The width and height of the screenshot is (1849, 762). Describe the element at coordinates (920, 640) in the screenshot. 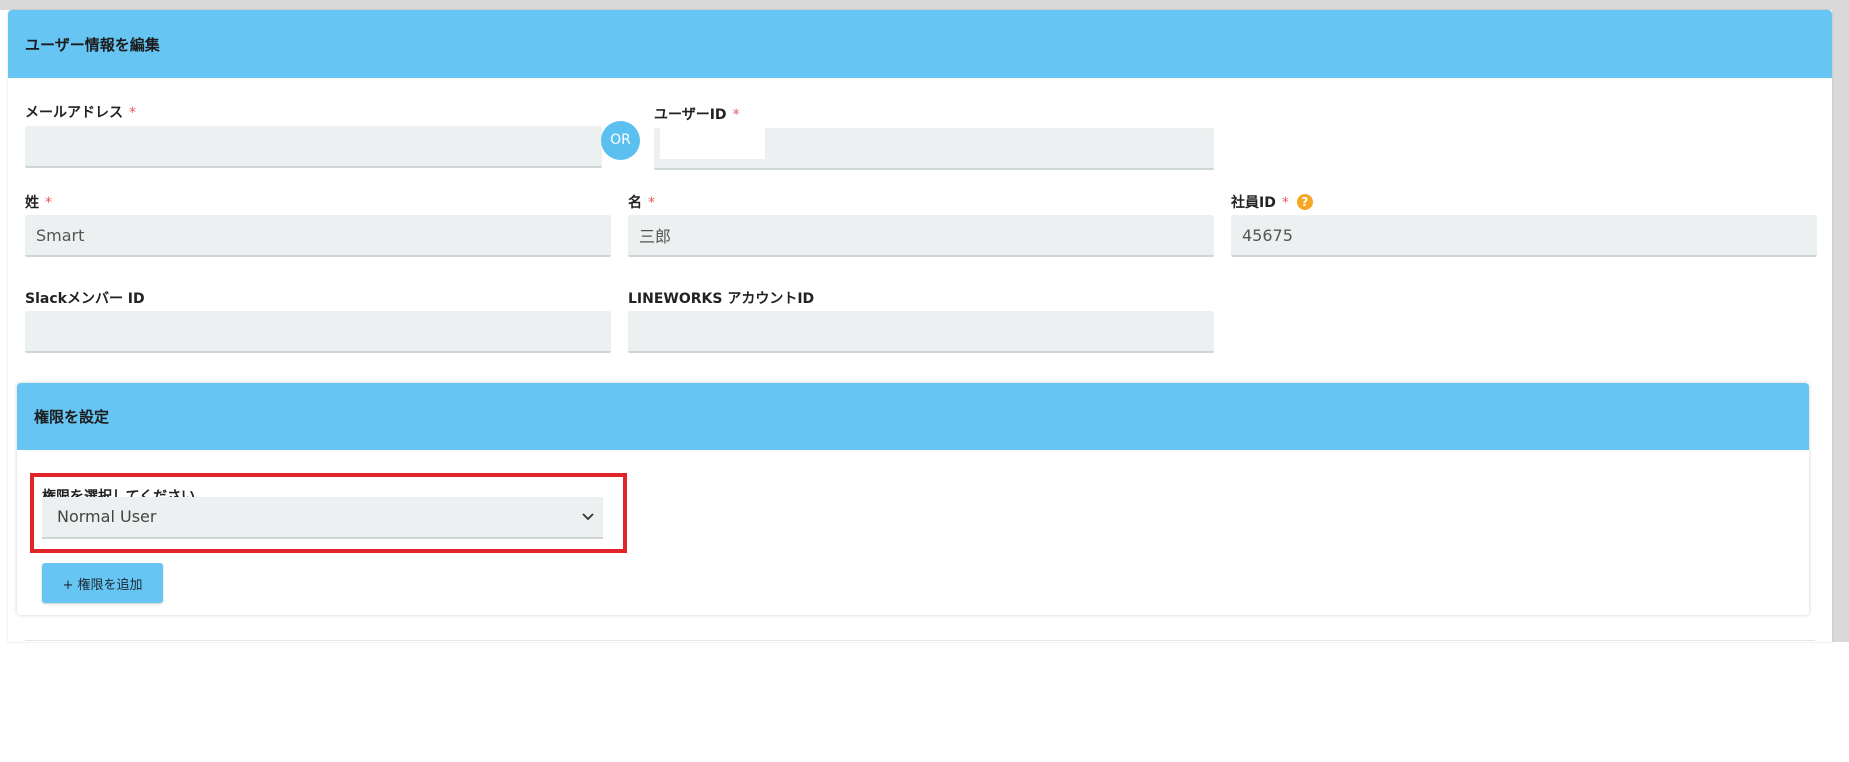

I see `divider` at that location.